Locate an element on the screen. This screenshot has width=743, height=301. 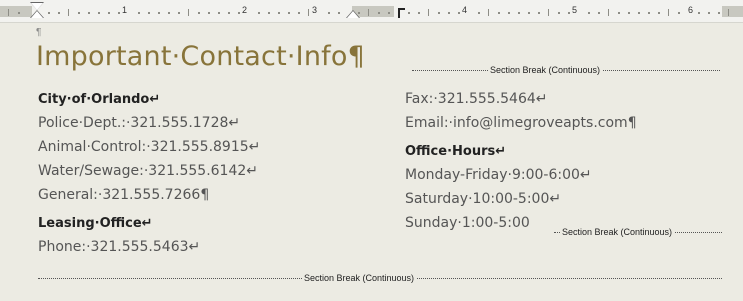
contact-line: Phone:·321.555.5463↵ is located at coordinates (198, 247).